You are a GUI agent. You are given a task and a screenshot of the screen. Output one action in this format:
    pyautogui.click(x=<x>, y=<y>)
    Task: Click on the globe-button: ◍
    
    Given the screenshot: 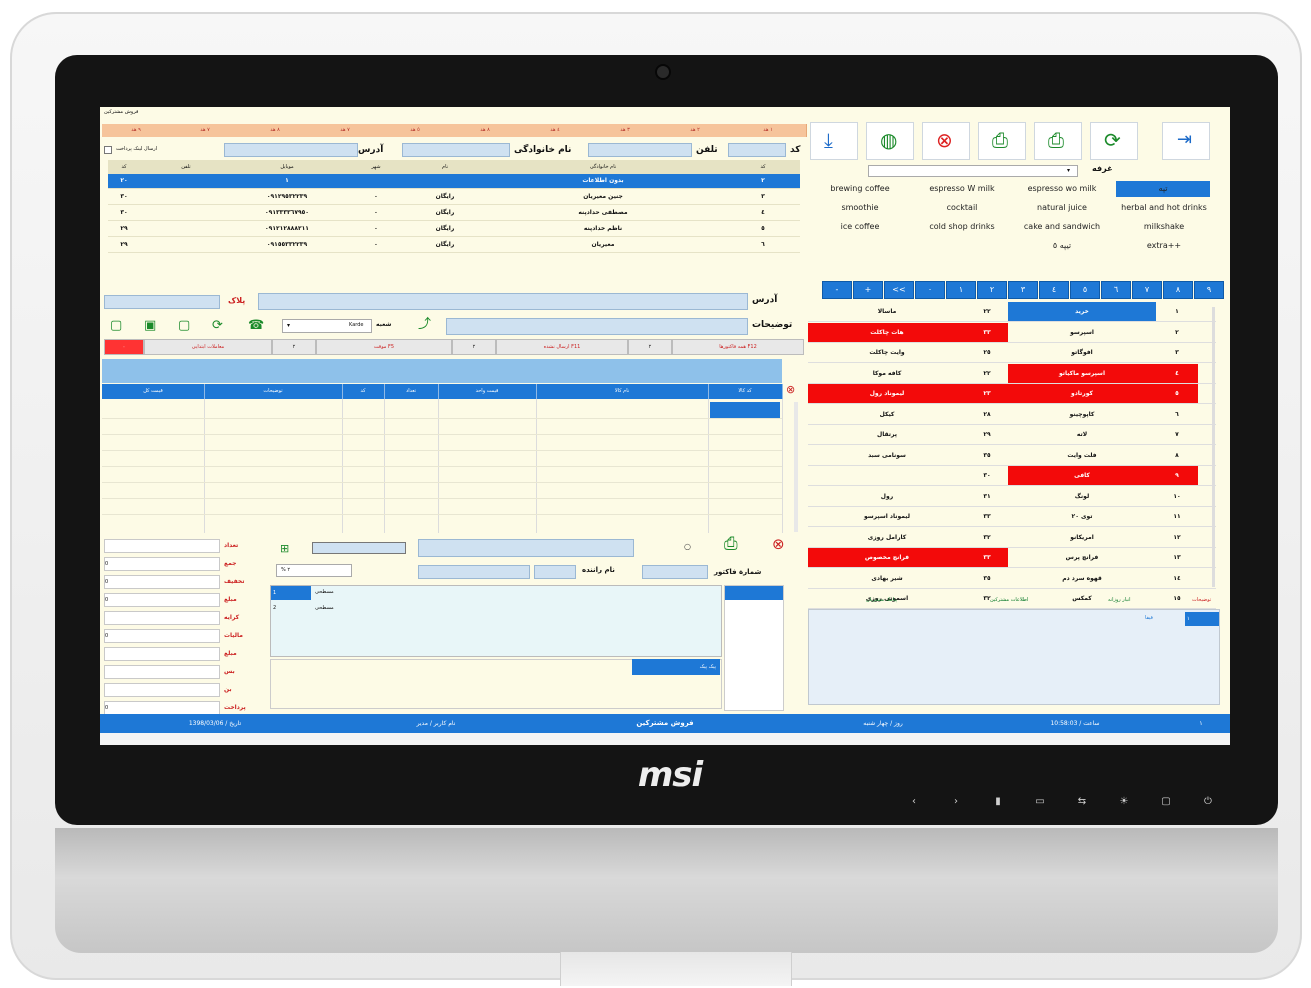 What is the action you would take?
    pyautogui.click(x=890, y=141)
    